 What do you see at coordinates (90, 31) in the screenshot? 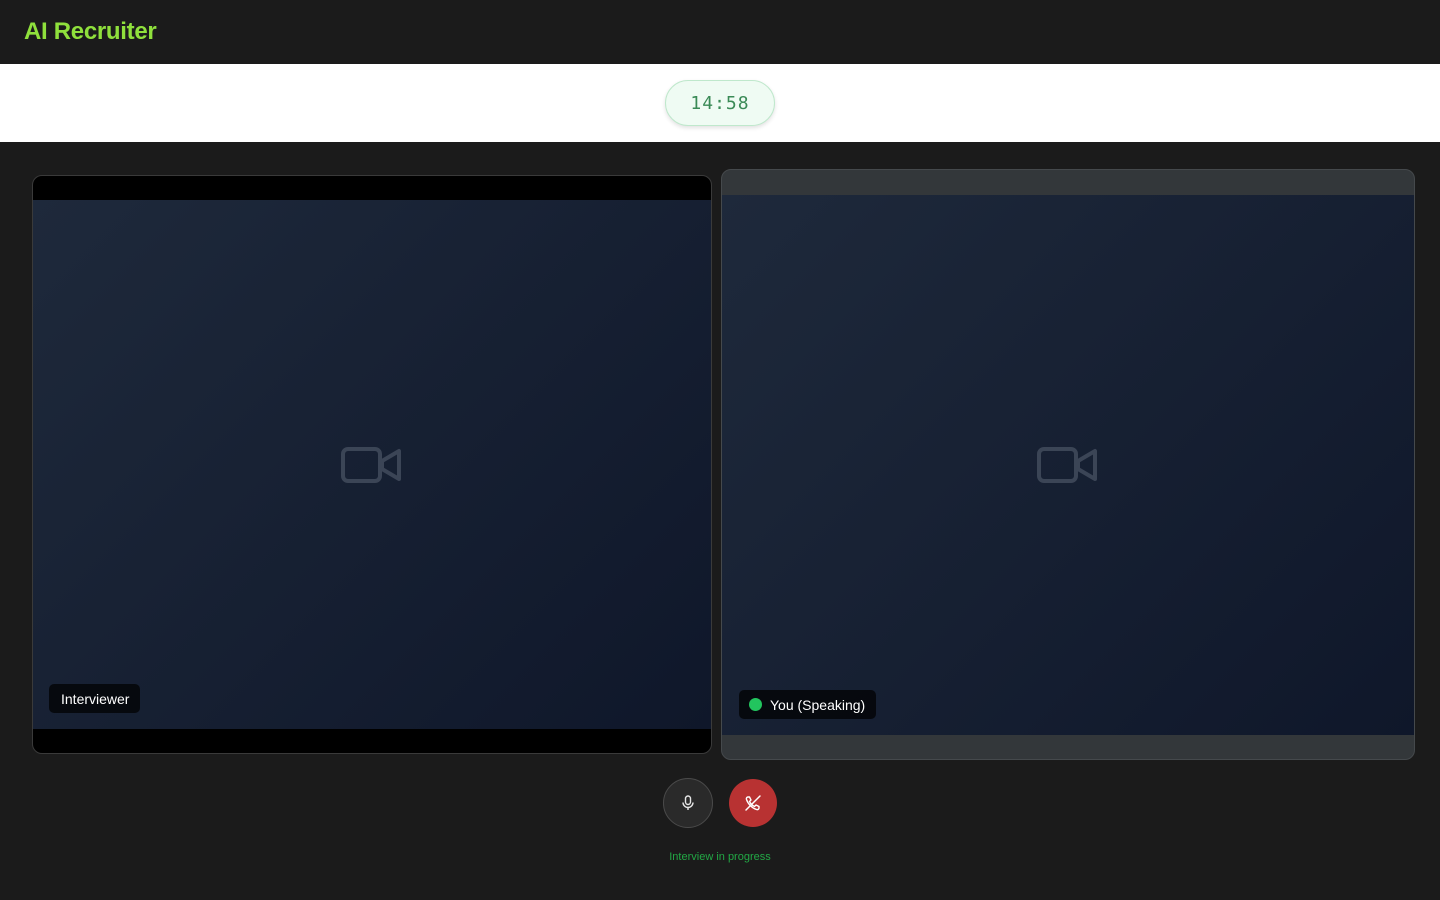
I see `brand-logo-text: AI Recruiter` at bounding box center [90, 31].